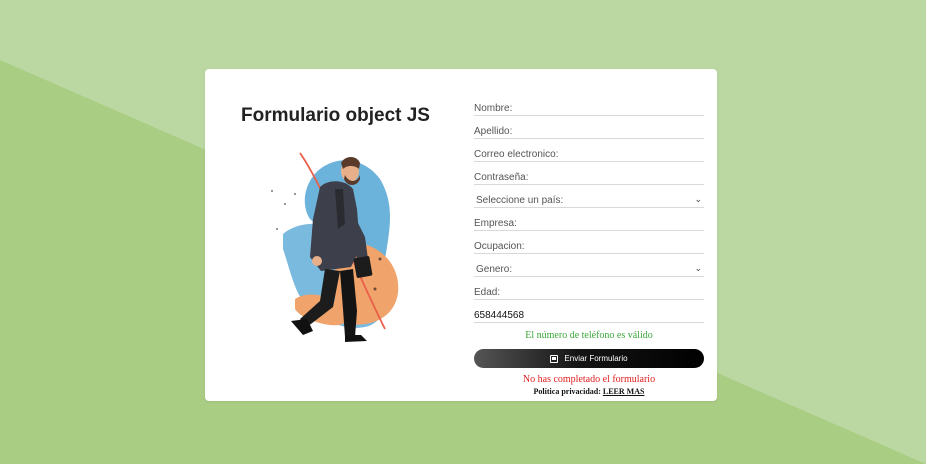 This screenshot has height=464, width=926. I want to click on privacy-policy: Política privacidad: LEER MAS, so click(589, 391).